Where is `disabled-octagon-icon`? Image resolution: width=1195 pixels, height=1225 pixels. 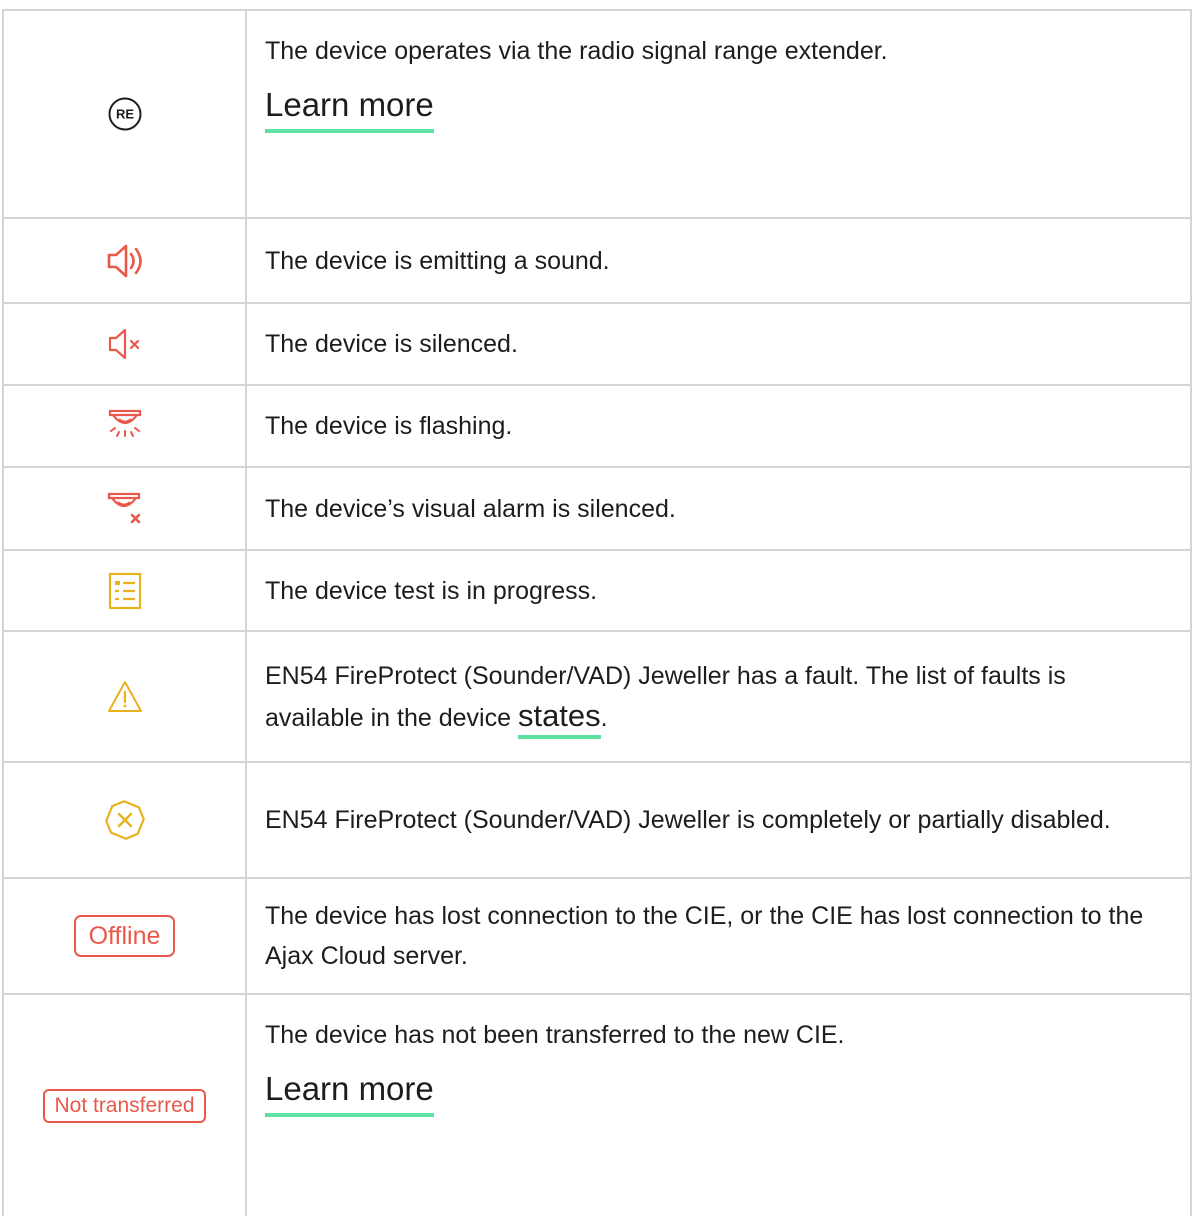 disabled-octagon-icon is located at coordinates (124, 820).